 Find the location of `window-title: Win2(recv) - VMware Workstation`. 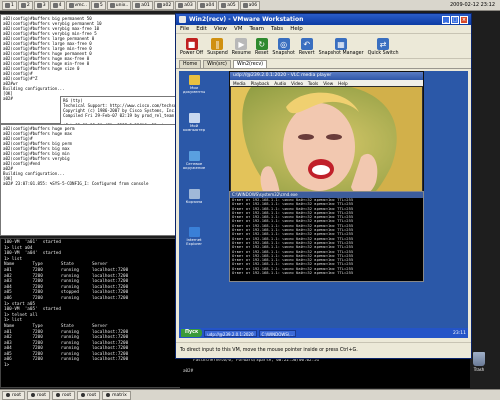

window-title: Win2(recv) - VMware Workstation is located at coordinates (246, 19).